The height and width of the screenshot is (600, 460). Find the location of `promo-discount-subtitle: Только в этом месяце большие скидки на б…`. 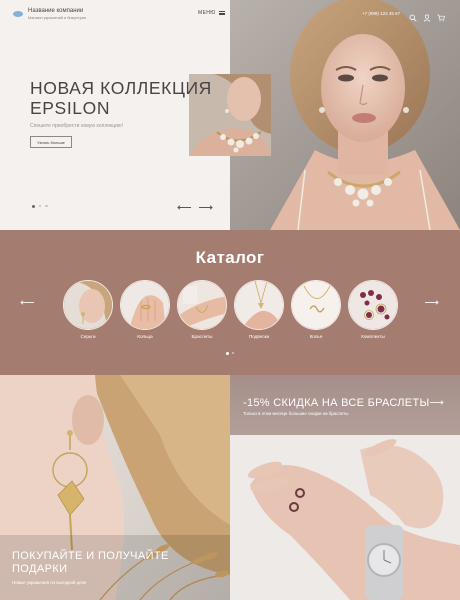

promo-discount-subtitle: Только в этом месяце большие скидки на б… is located at coordinates (296, 413).